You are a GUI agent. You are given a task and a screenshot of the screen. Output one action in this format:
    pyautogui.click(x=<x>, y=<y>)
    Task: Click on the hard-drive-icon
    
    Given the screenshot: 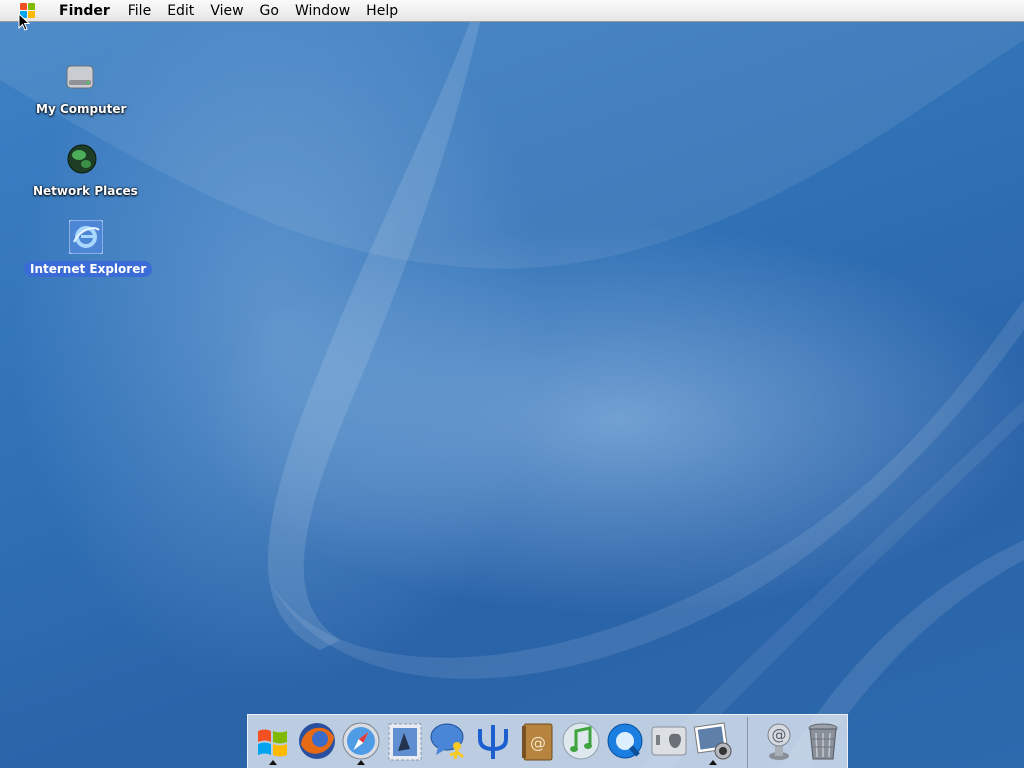 What is the action you would take?
    pyautogui.click(x=80, y=77)
    